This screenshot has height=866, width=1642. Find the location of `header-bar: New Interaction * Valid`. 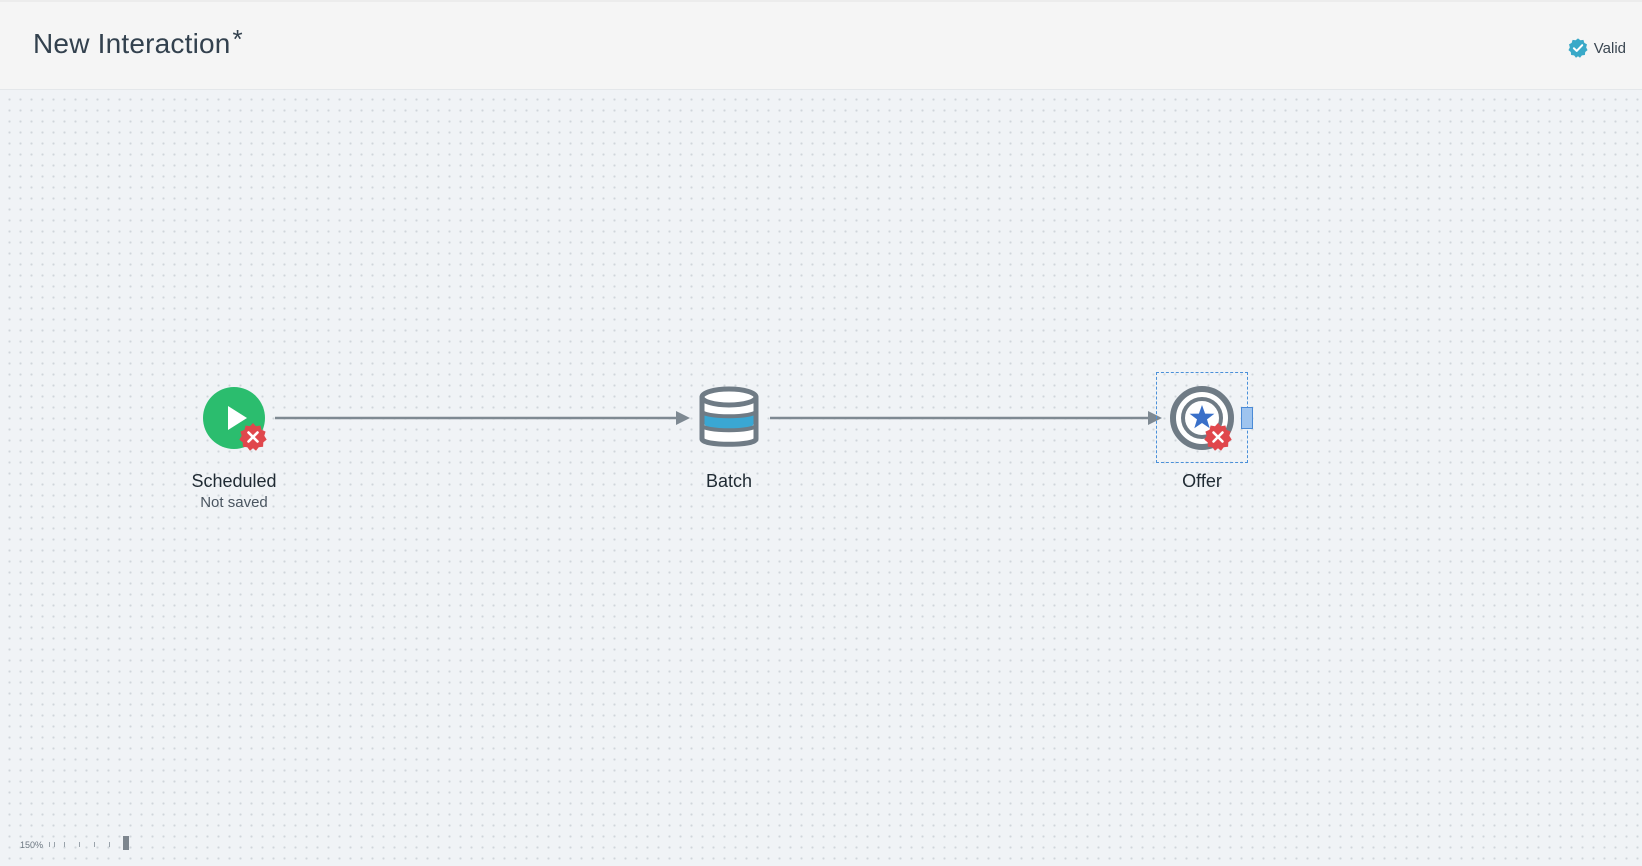

header-bar: New Interaction * Valid is located at coordinates (821, 45).